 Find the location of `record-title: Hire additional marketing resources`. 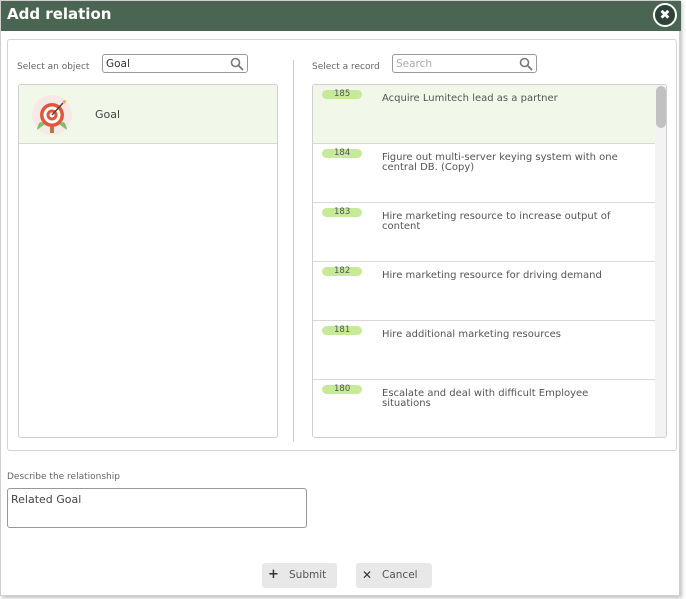

record-title: Hire additional marketing resources is located at coordinates (471, 334).